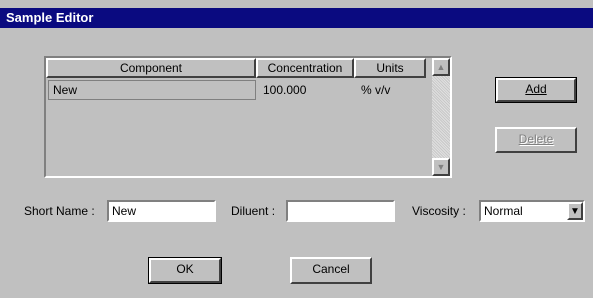 Image resolution: width=593 pixels, height=298 pixels. I want to click on column-header-units: Units, so click(390, 68).